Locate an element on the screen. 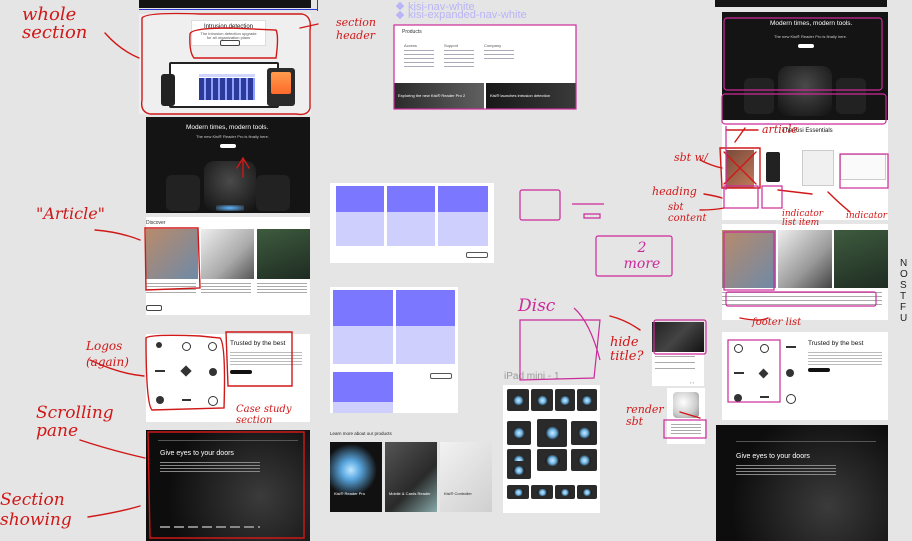 This screenshot has height=541, width=912. mobile-discover is located at coordinates (805, 272).